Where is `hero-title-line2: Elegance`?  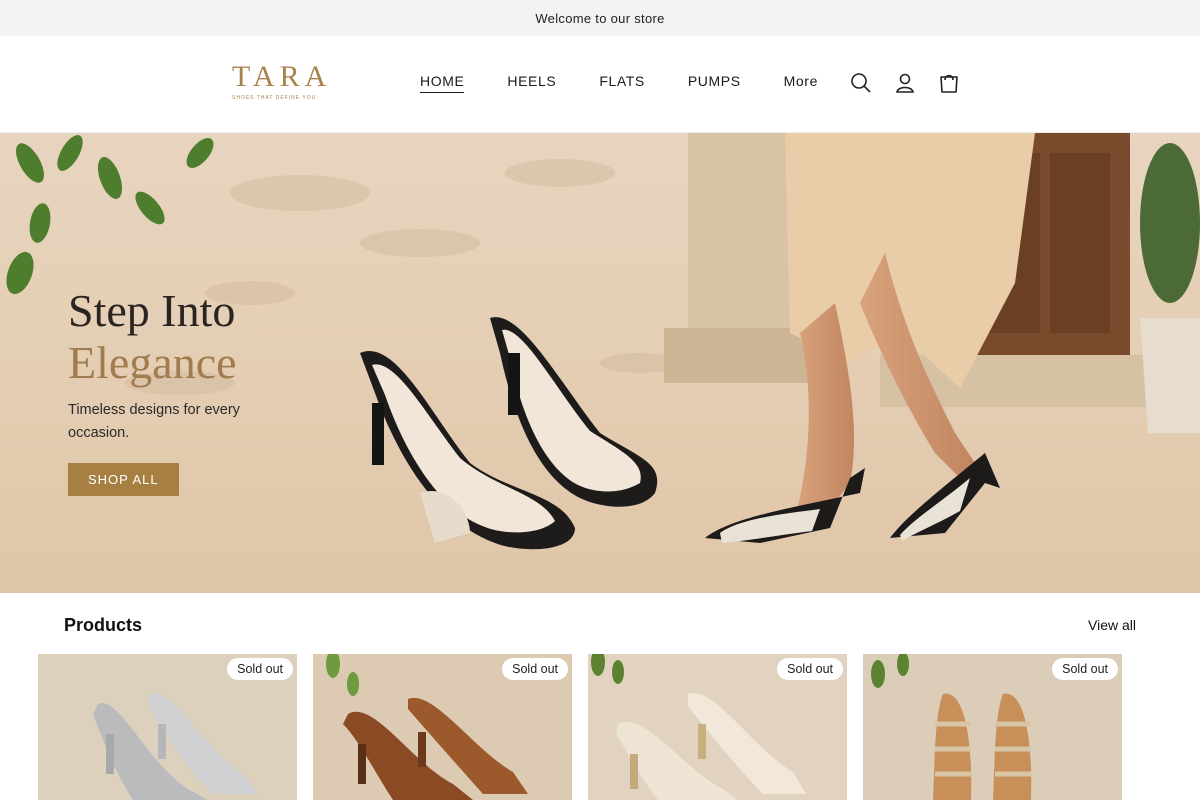
hero-title-line2: Elegance is located at coordinates (152, 362).